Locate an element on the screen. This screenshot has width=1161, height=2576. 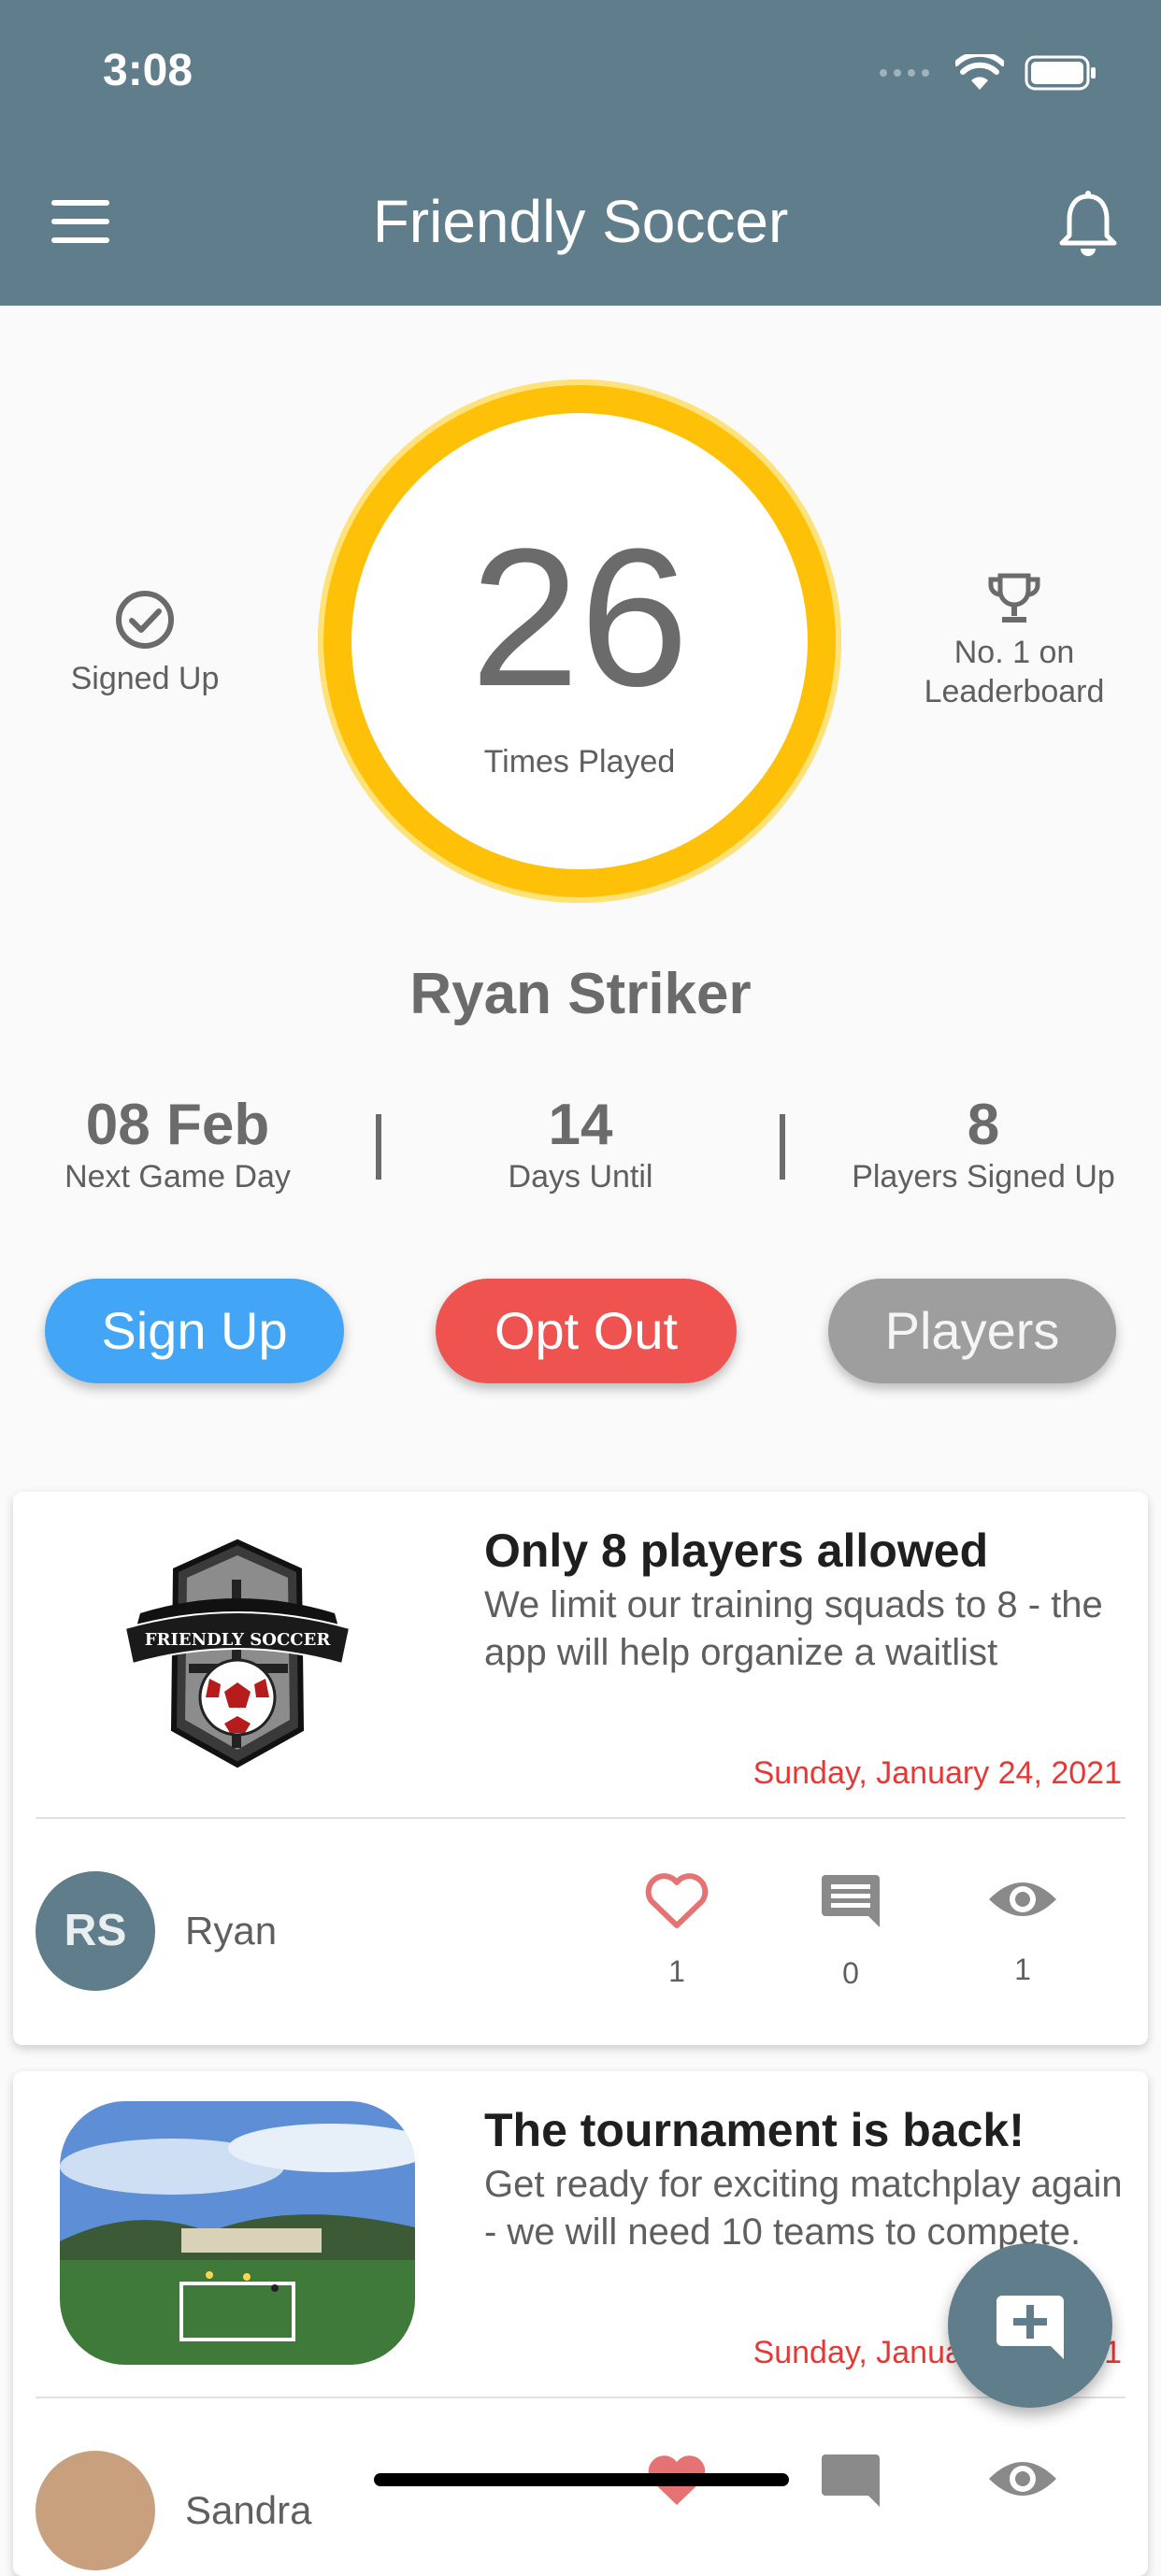
tournament-photo is located at coordinates (237, 2233).